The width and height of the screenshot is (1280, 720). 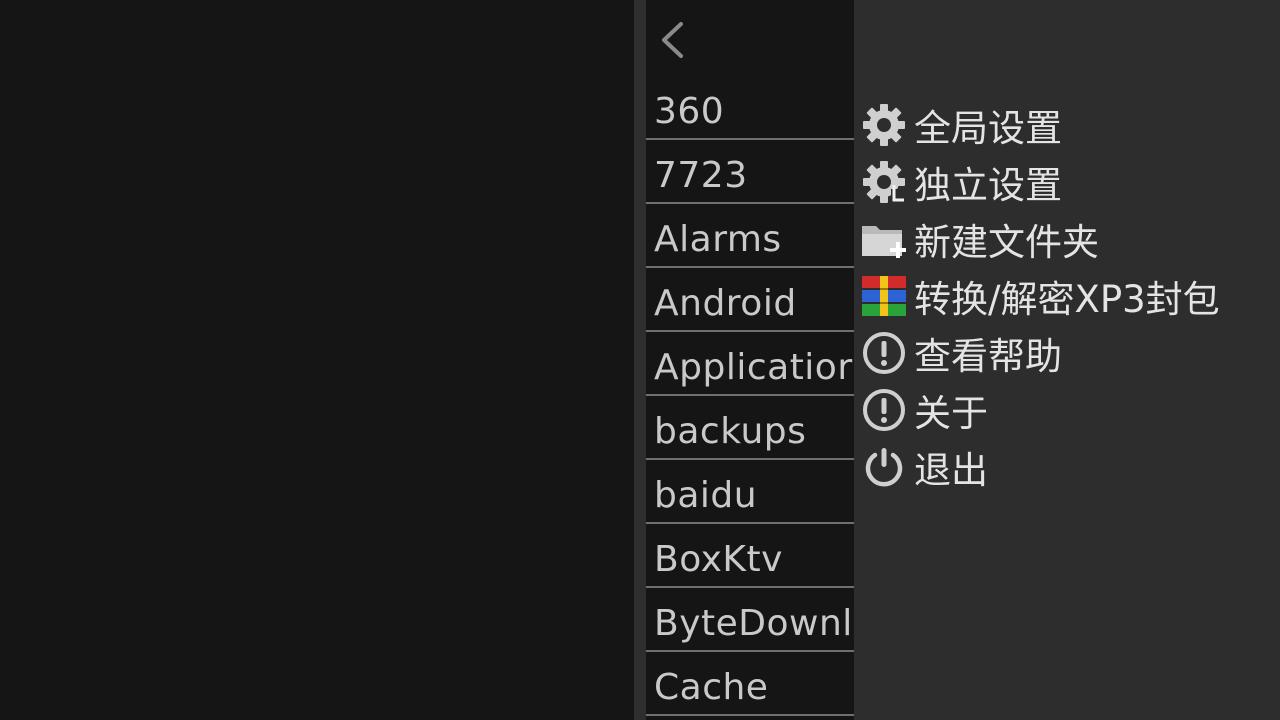 I want to click on menu-item-exit: 退出, so click(x=1065, y=466).